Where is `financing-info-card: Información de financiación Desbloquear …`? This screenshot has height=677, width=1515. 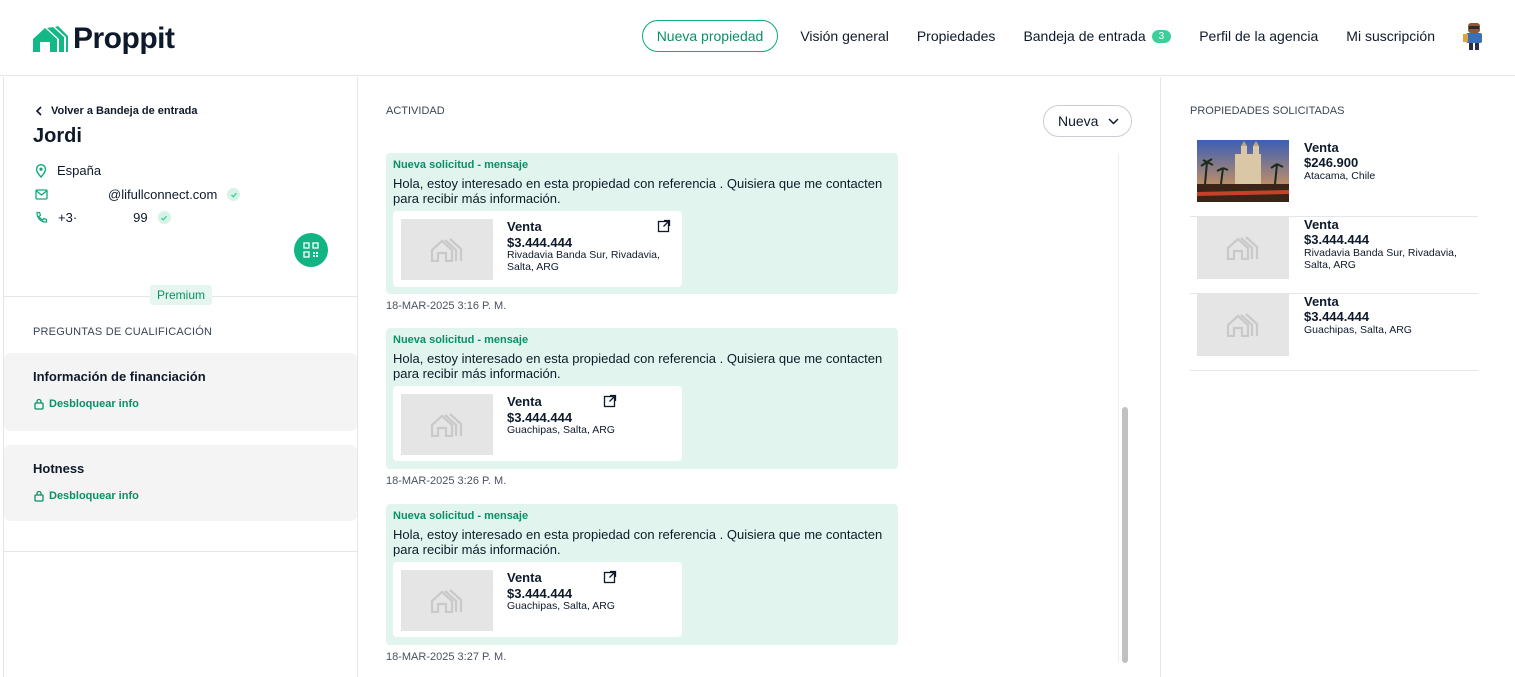 financing-info-card: Información de financiación Desbloquear … is located at coordinates (180, 392).